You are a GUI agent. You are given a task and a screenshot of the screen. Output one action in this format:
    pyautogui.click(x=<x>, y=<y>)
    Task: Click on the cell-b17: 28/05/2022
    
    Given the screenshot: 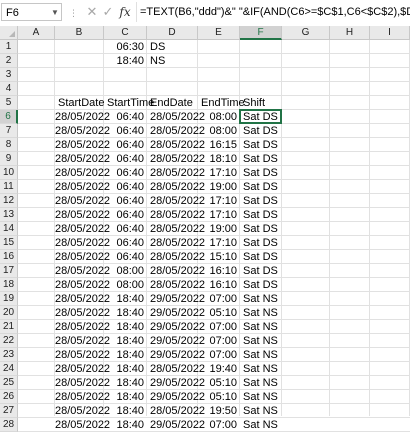 What is the action you would take?
    pyautogui.click(x=82, y=271)
    